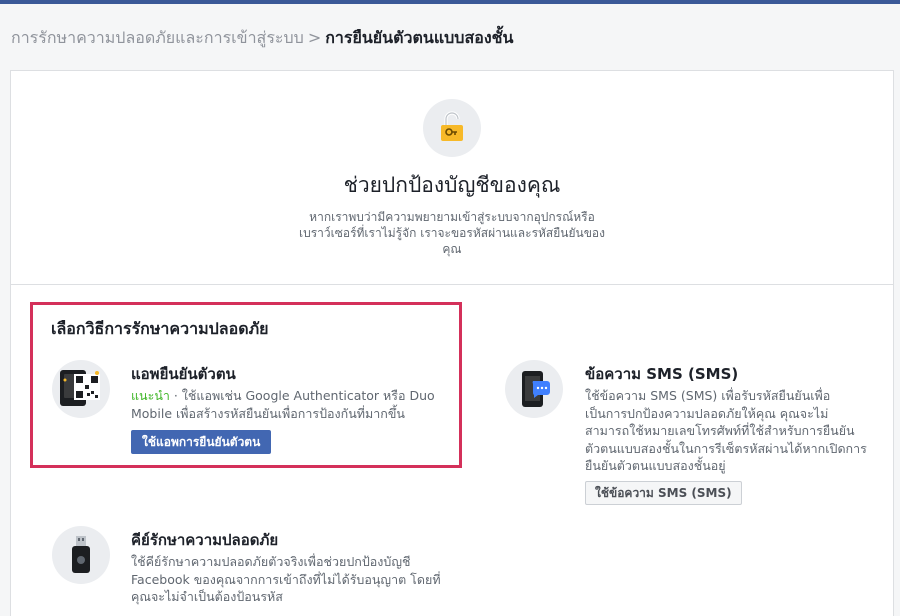 The height and width of the screenshot is (616, 900). I want to click on auth-app-title: แอพยืนยันตัวตน, so click(183, 374).